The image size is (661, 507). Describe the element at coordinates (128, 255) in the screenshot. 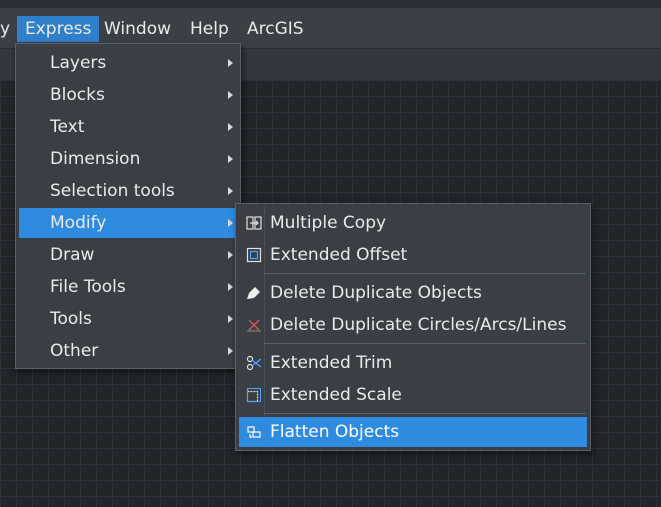

I see `menu-item-draw: Draw` at that location.